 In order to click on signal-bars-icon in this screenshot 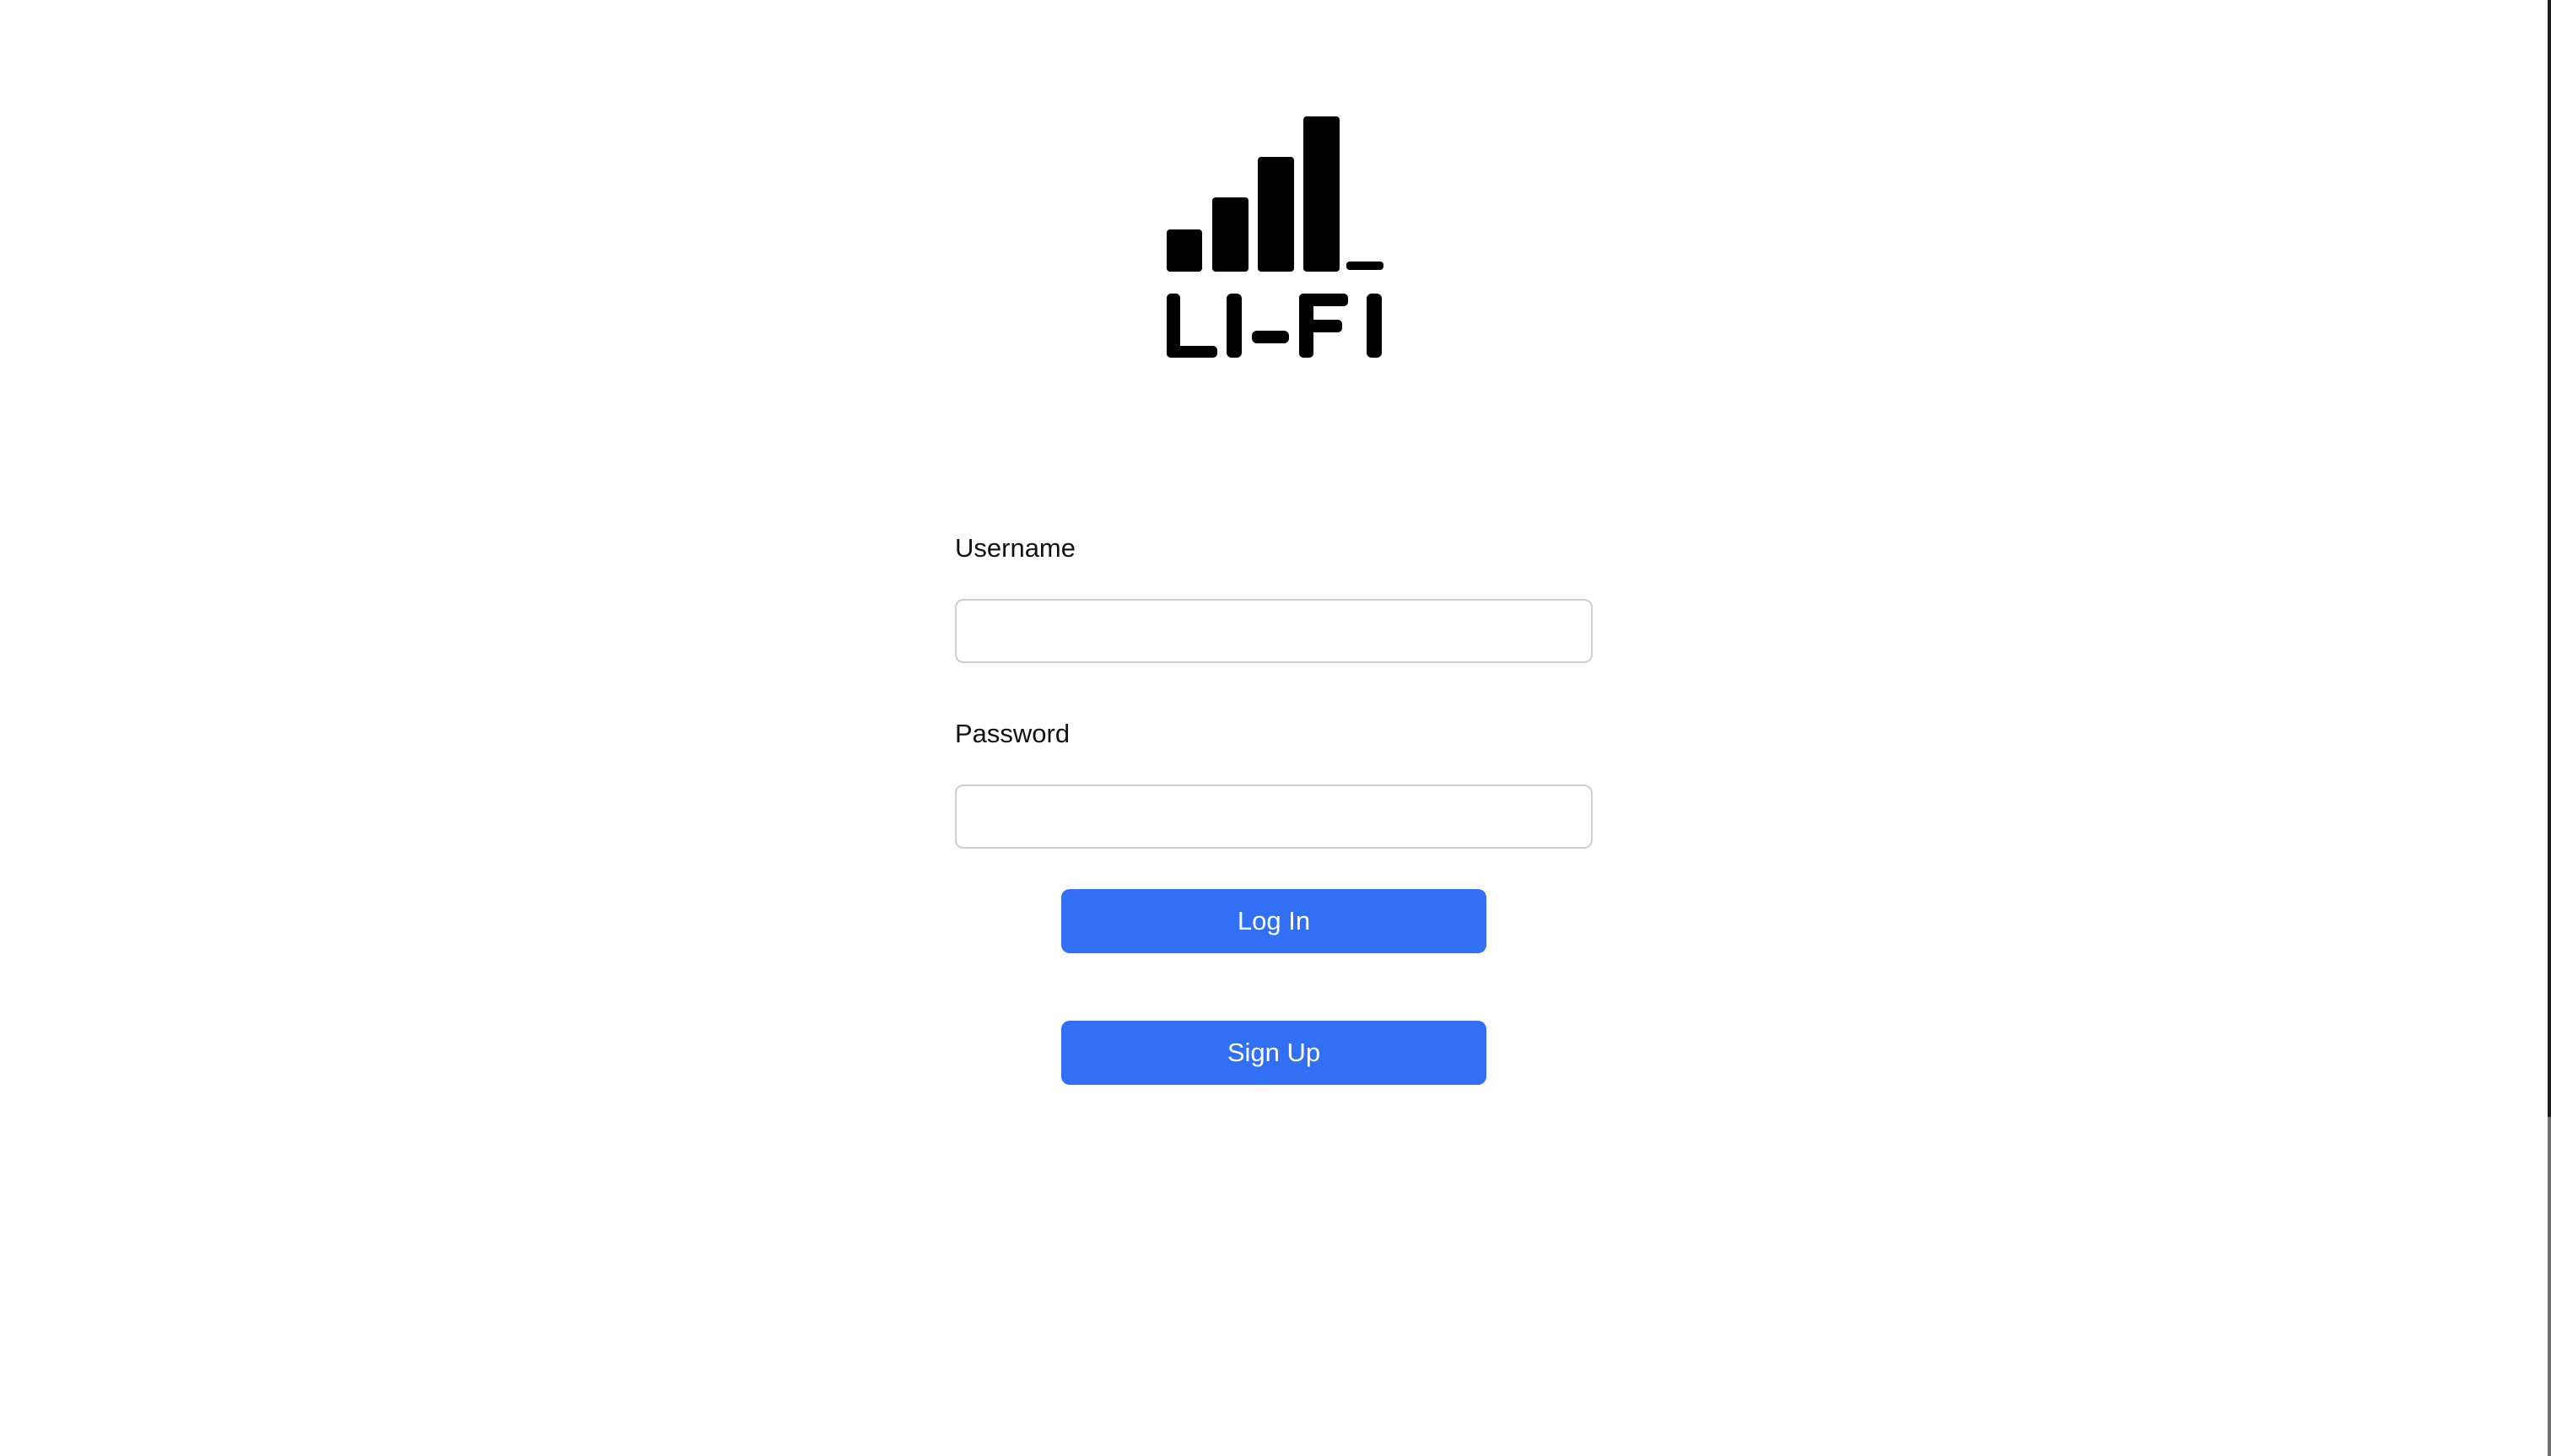, I will do `click(1275, 237)`.